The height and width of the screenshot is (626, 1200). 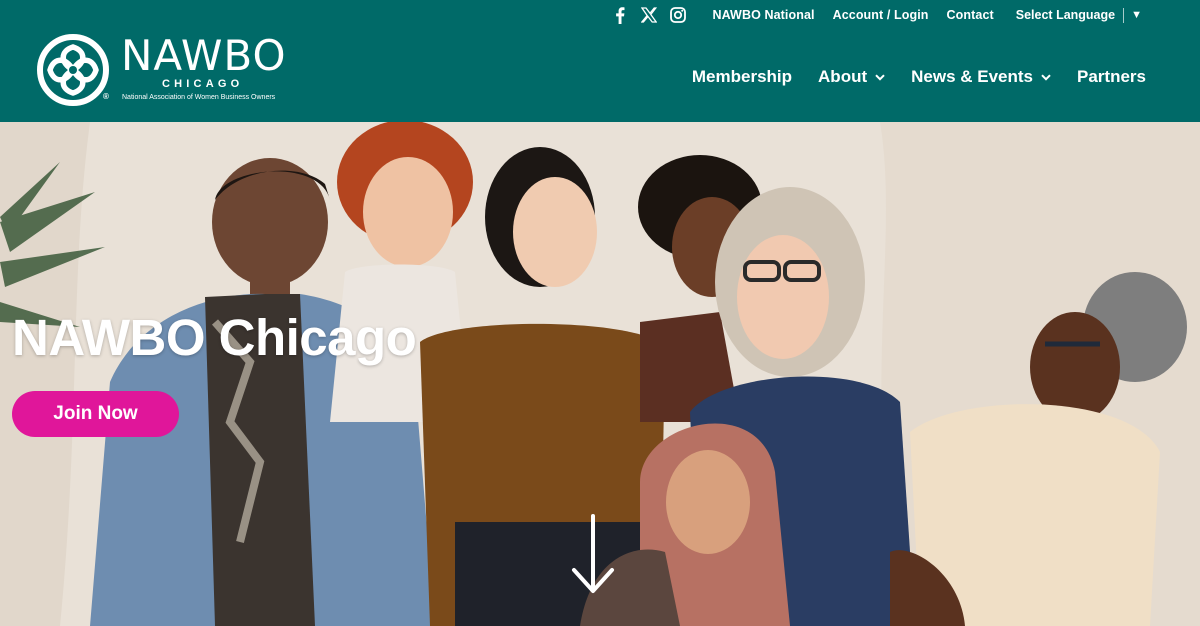 I want to click on hero-title: NAWBO Chicago, so click(x=214, y=337).